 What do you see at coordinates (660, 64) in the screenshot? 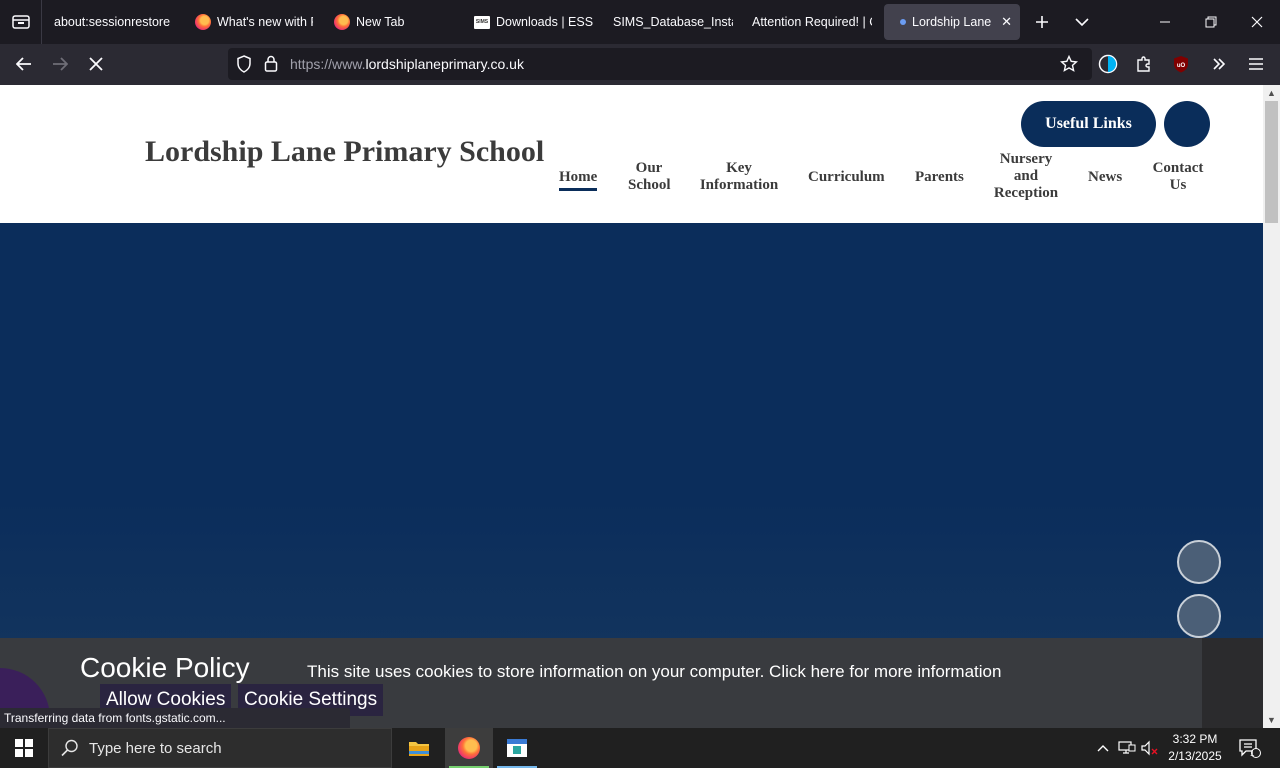
I see `url-bar: https://www.lordshiplaneprimary.co.uk` at bounding box center [660, 64].